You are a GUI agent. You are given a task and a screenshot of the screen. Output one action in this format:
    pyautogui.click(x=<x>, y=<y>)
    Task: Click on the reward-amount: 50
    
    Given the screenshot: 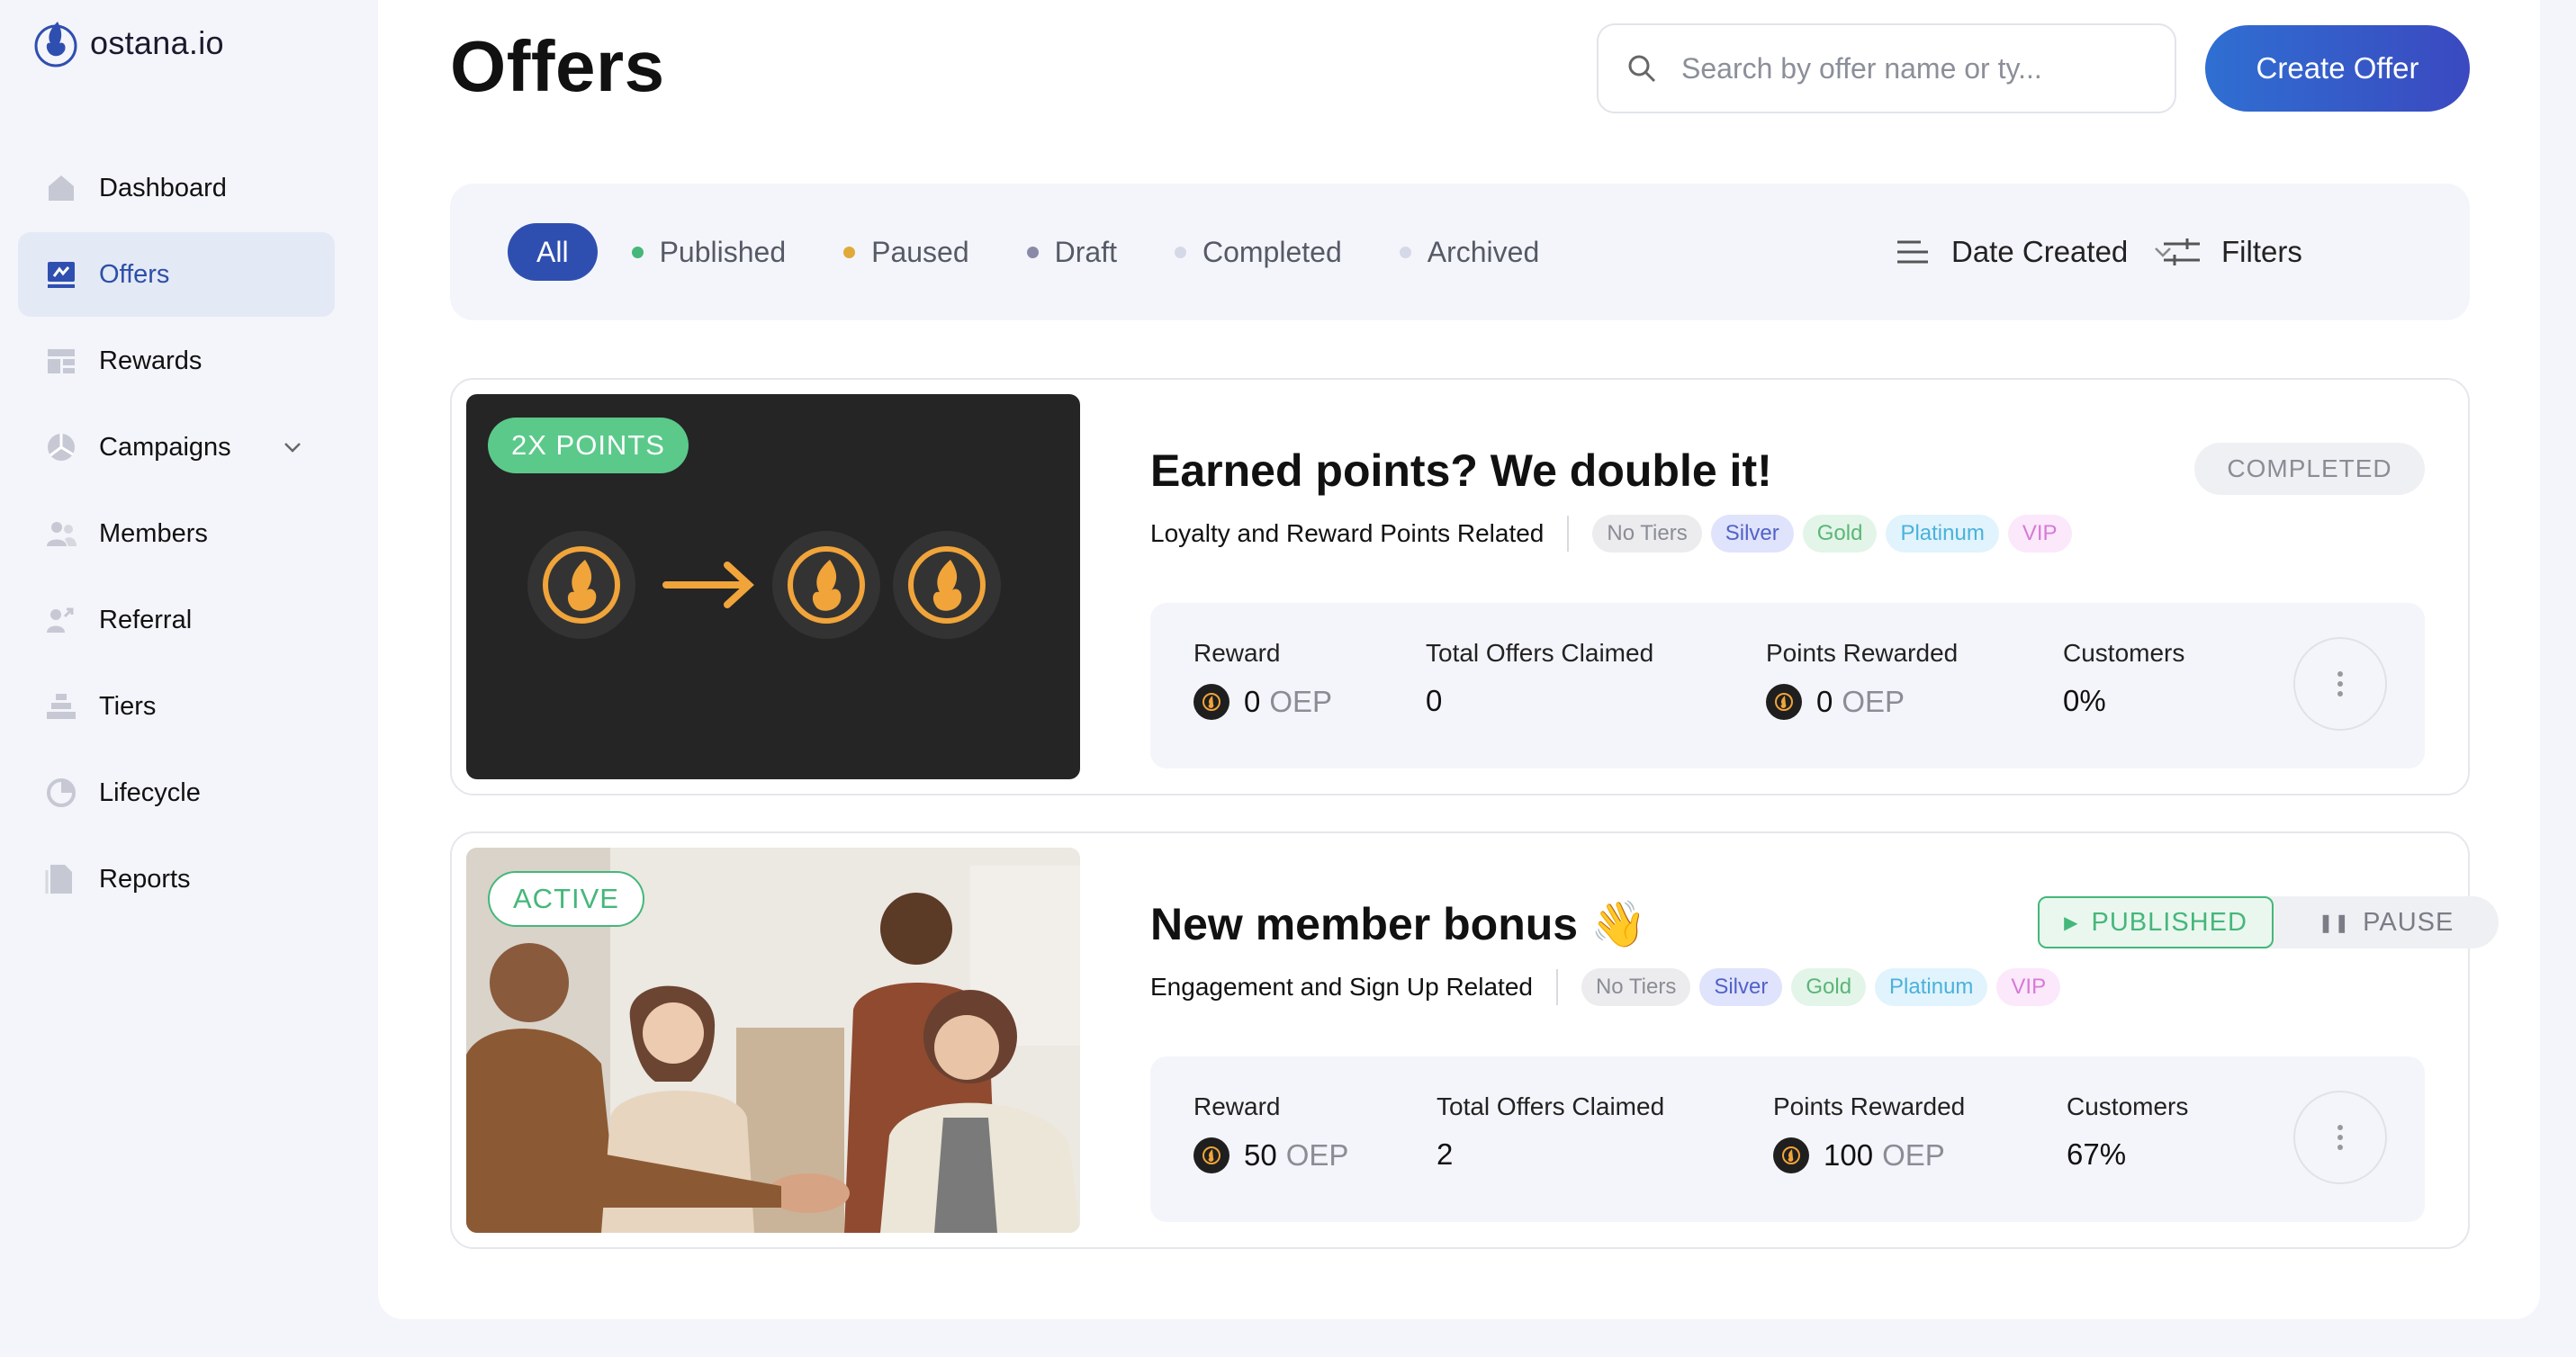 What is the action you would take?
    pyautogui.click(x=1260, y=1155)
    